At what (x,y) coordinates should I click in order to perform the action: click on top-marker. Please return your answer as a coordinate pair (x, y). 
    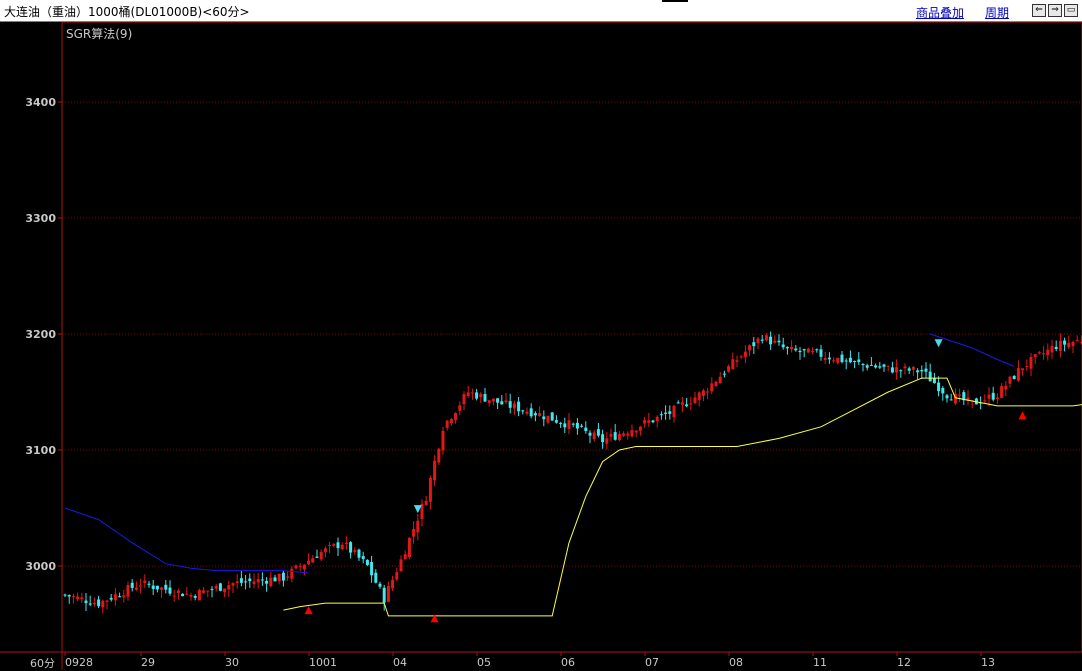
    Looking at the image, I should click on (675, 1).